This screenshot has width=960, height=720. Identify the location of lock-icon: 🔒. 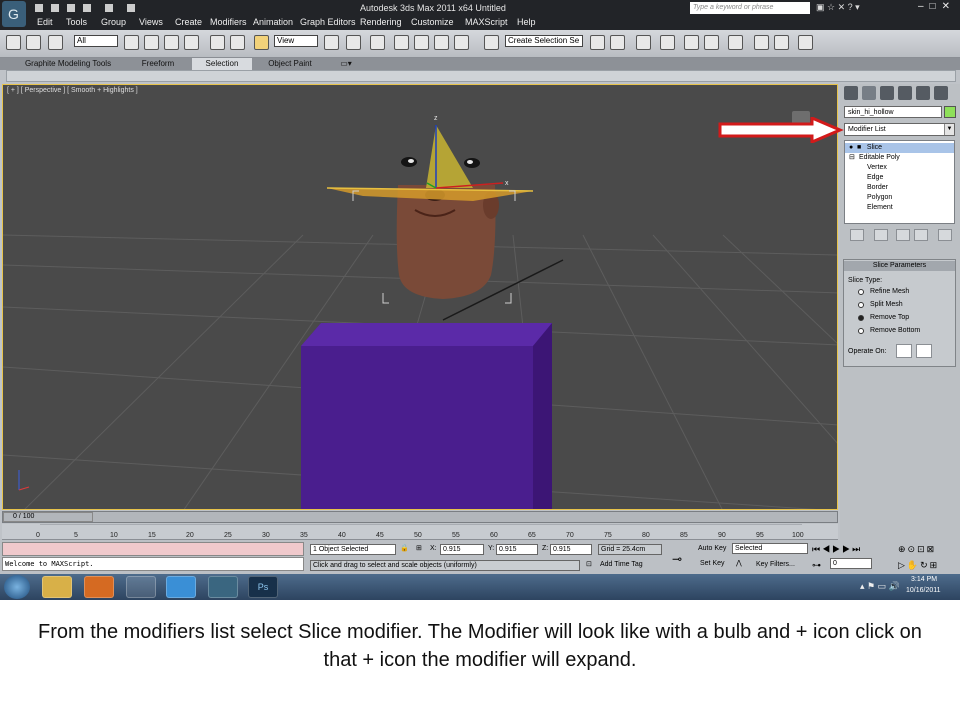
(404, 548).